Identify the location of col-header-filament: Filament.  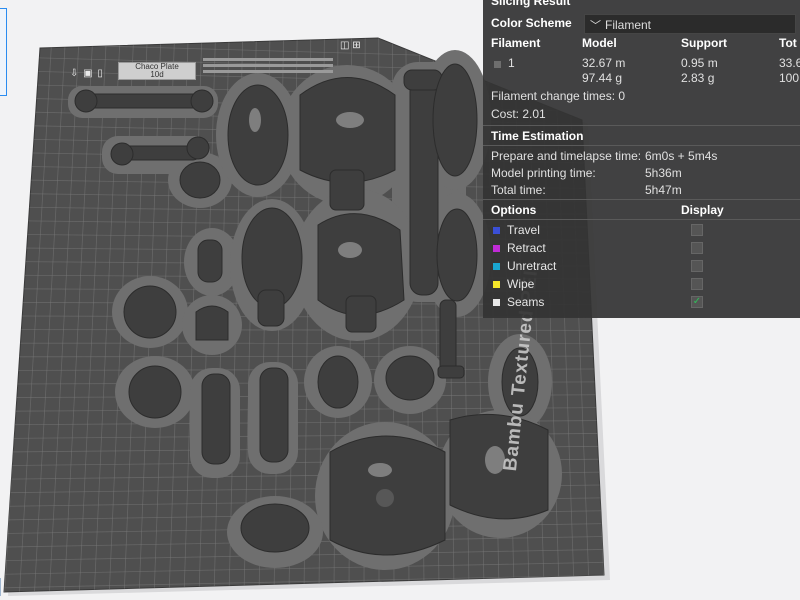
(516, 43).